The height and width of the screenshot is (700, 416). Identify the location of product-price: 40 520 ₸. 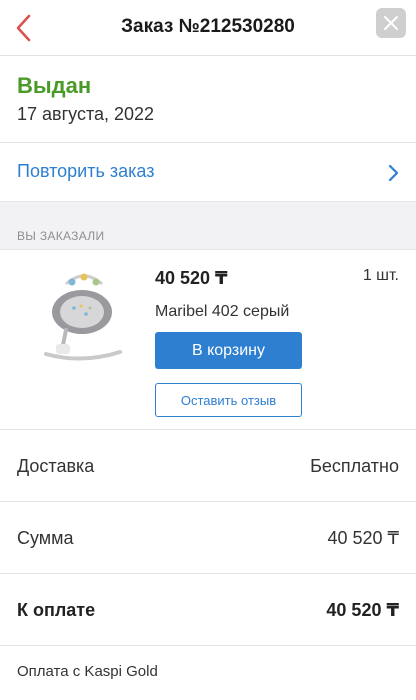
(191, 278).